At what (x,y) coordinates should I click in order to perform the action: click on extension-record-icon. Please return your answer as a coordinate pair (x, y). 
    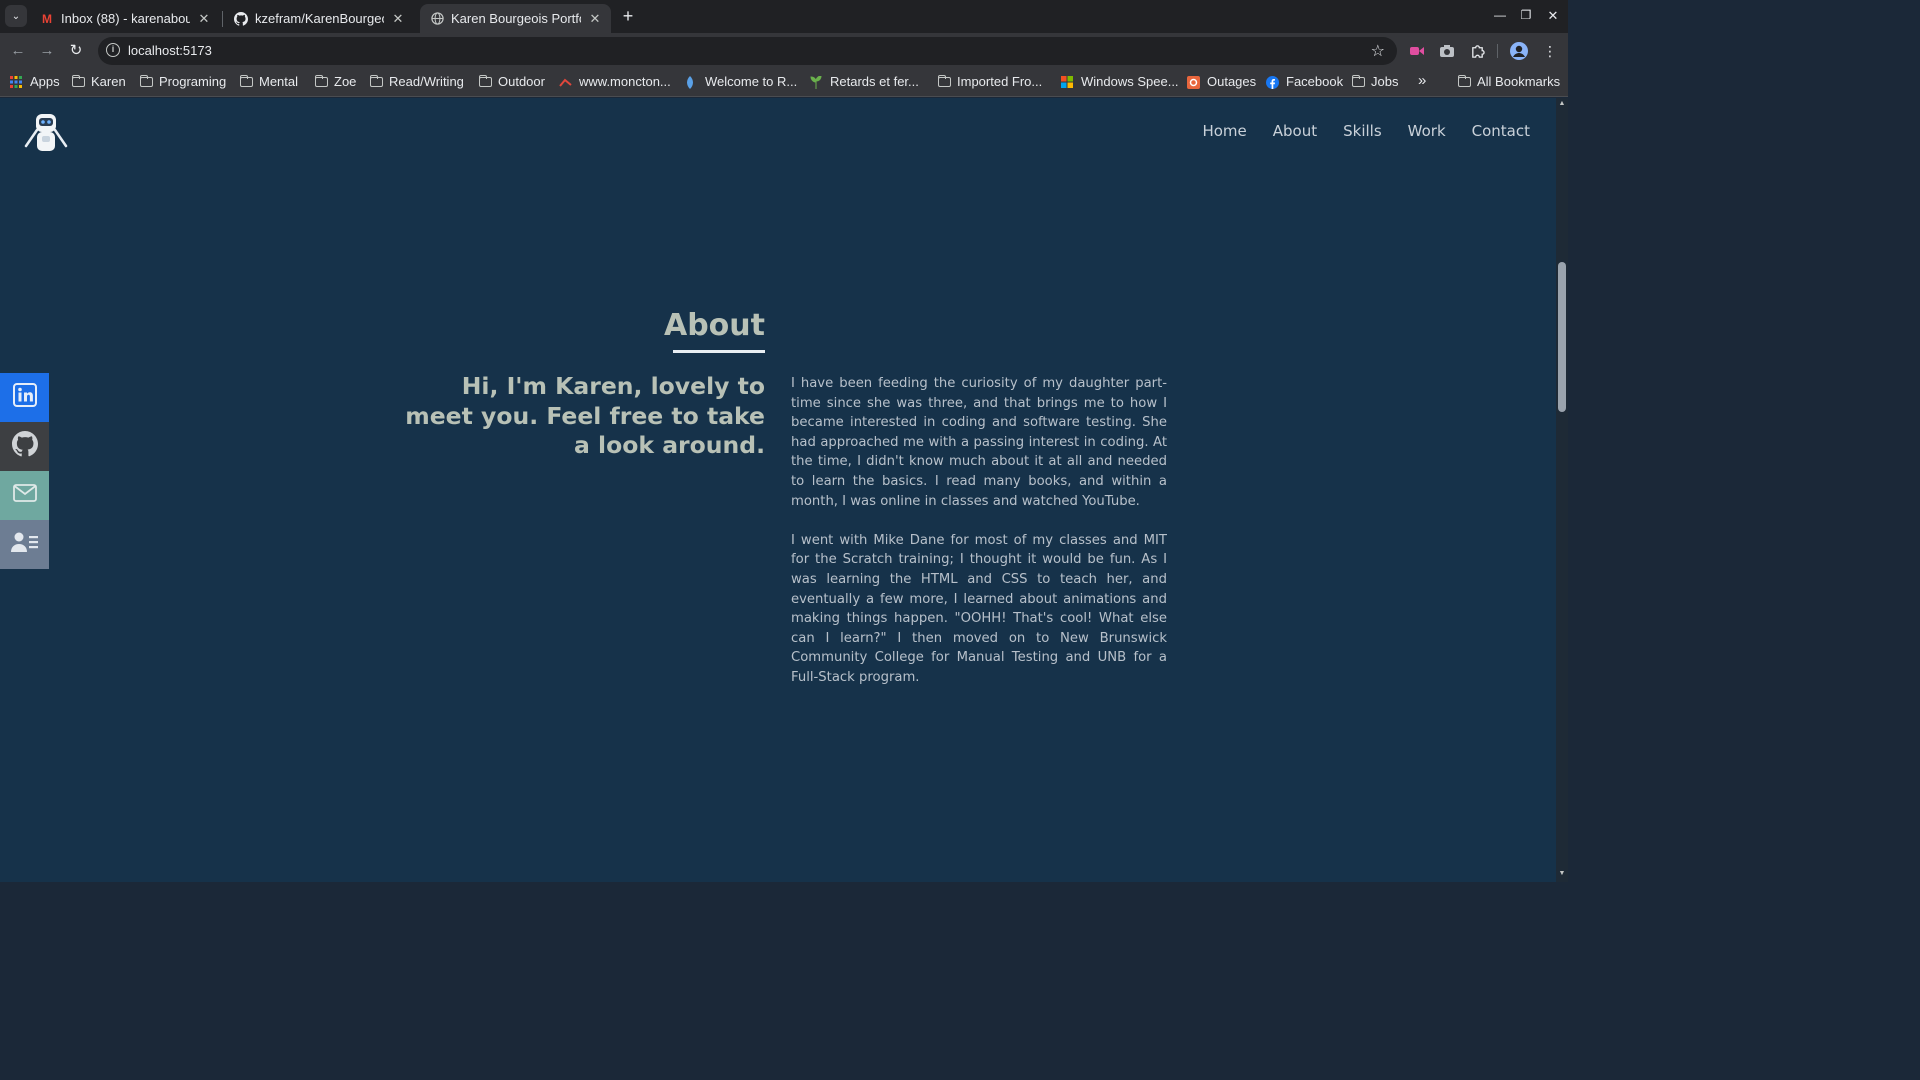
    Looking at the image, I should click on (1417, 51).